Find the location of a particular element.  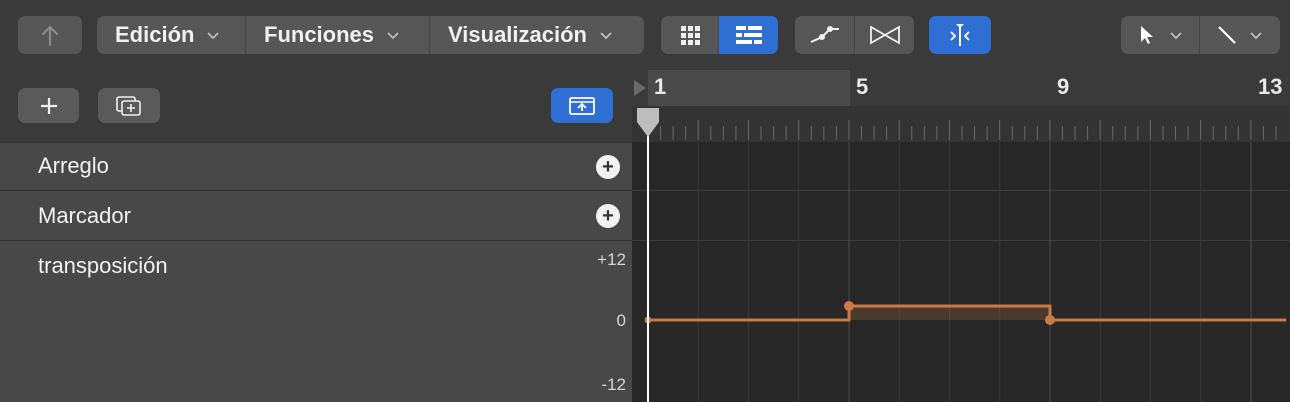

add-marker-icon: + is located at coordinates (608, 216).